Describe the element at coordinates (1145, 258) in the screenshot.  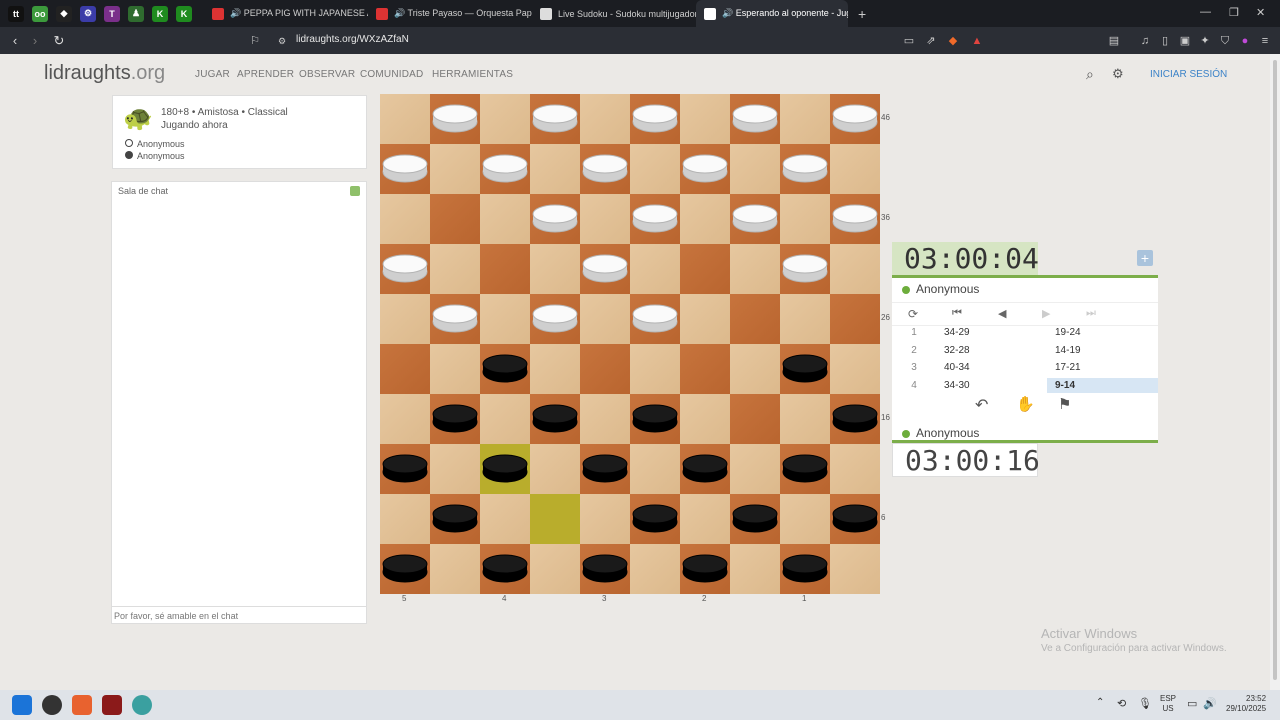
I see `add-time-button: +` at that location.